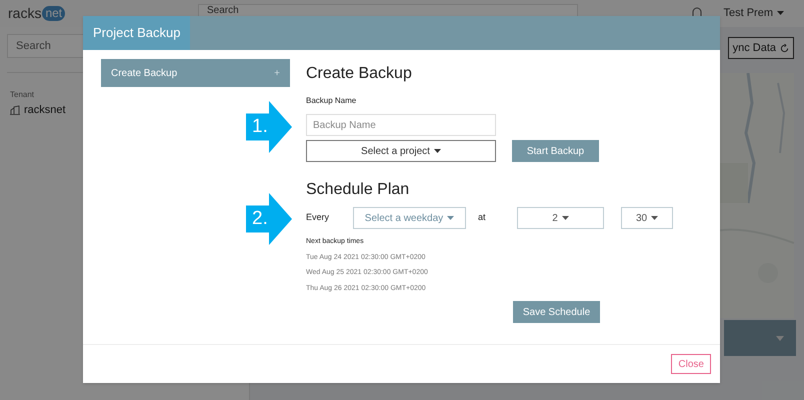 The width and height of the screenshot is (804, 400). I want to click on logo-text: racks, so click(25, 13).